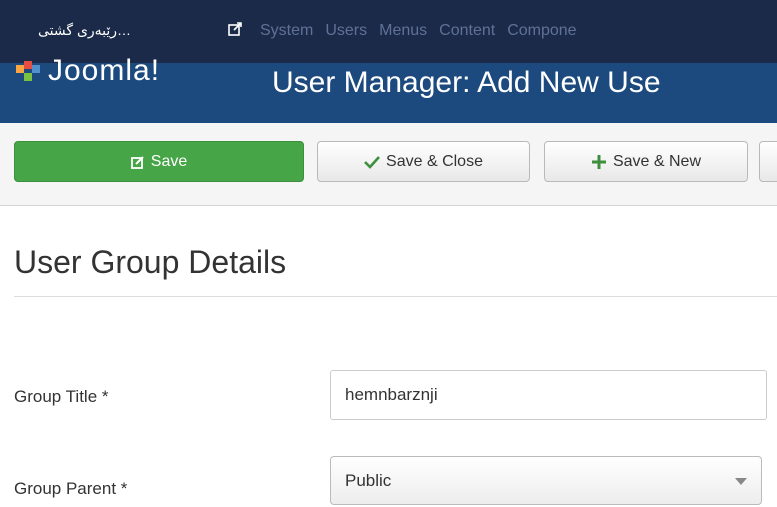 This screenshot has width=777, height=507. Describe the element at coordinates (150, 262) in the screenshot. I see `section-title: User Group Details` at that location.